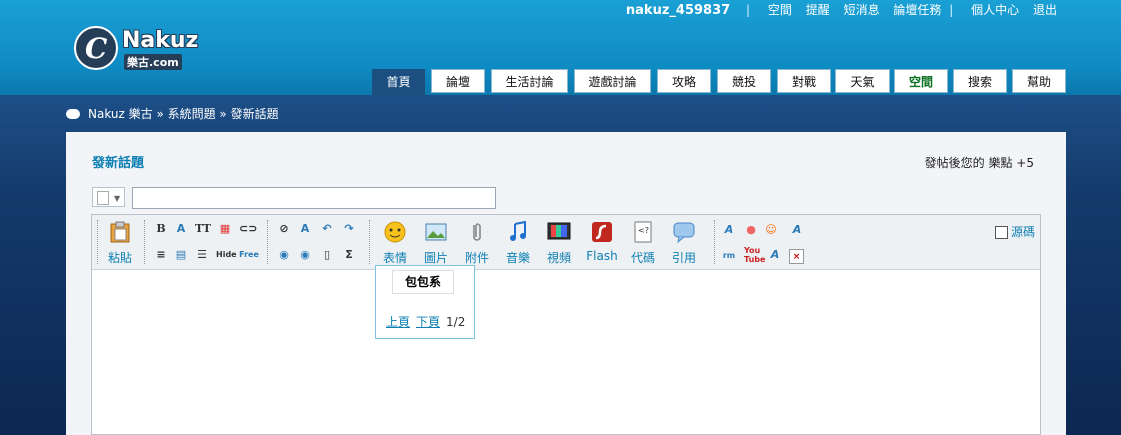 The height and width of the screenshot is (435, 1121). What do you see at coordinates (559, 243) in the screenshot?
I see `video-button: 視頻` at bounding box center [559, 243].